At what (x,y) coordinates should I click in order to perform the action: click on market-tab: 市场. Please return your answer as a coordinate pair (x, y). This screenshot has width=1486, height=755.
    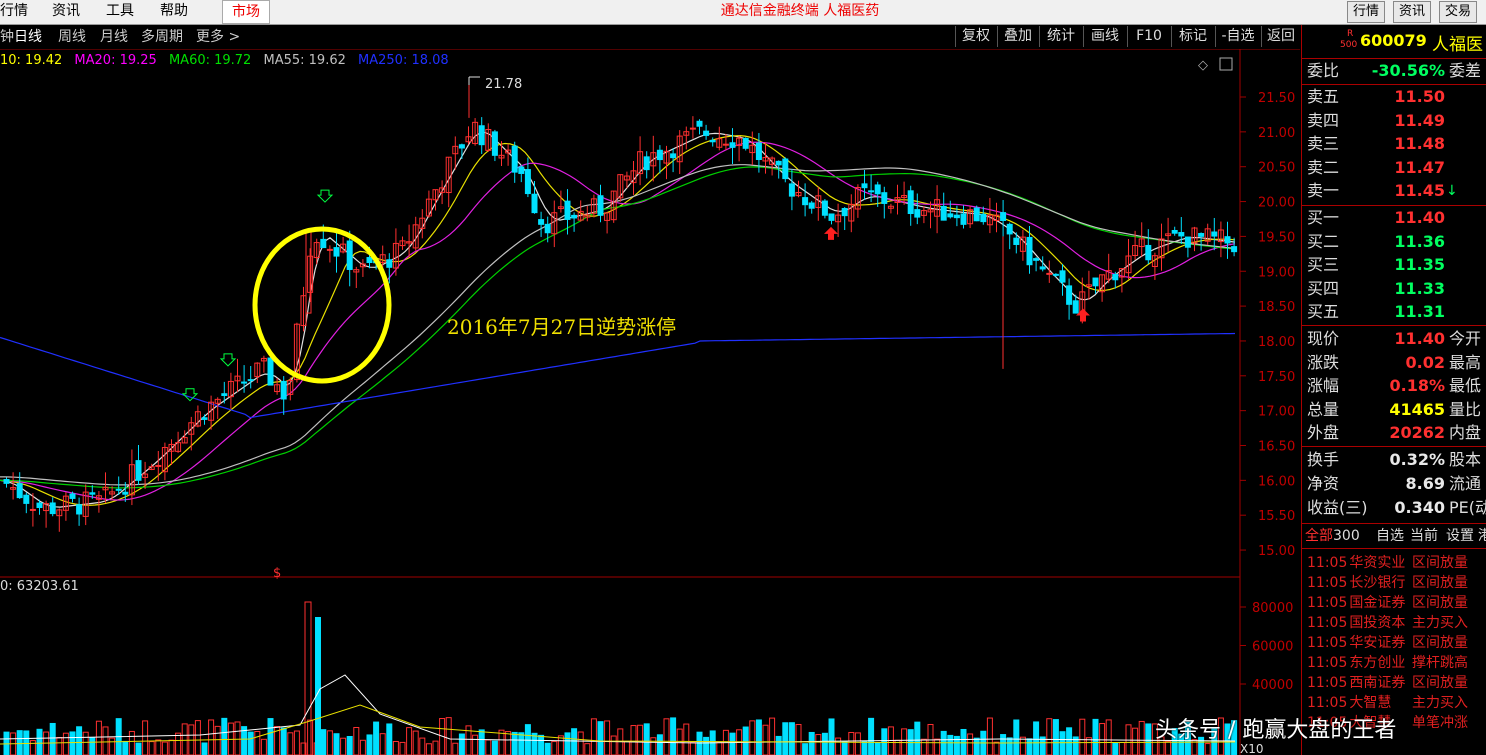
    Looking at the image, I should click on (246, 12).